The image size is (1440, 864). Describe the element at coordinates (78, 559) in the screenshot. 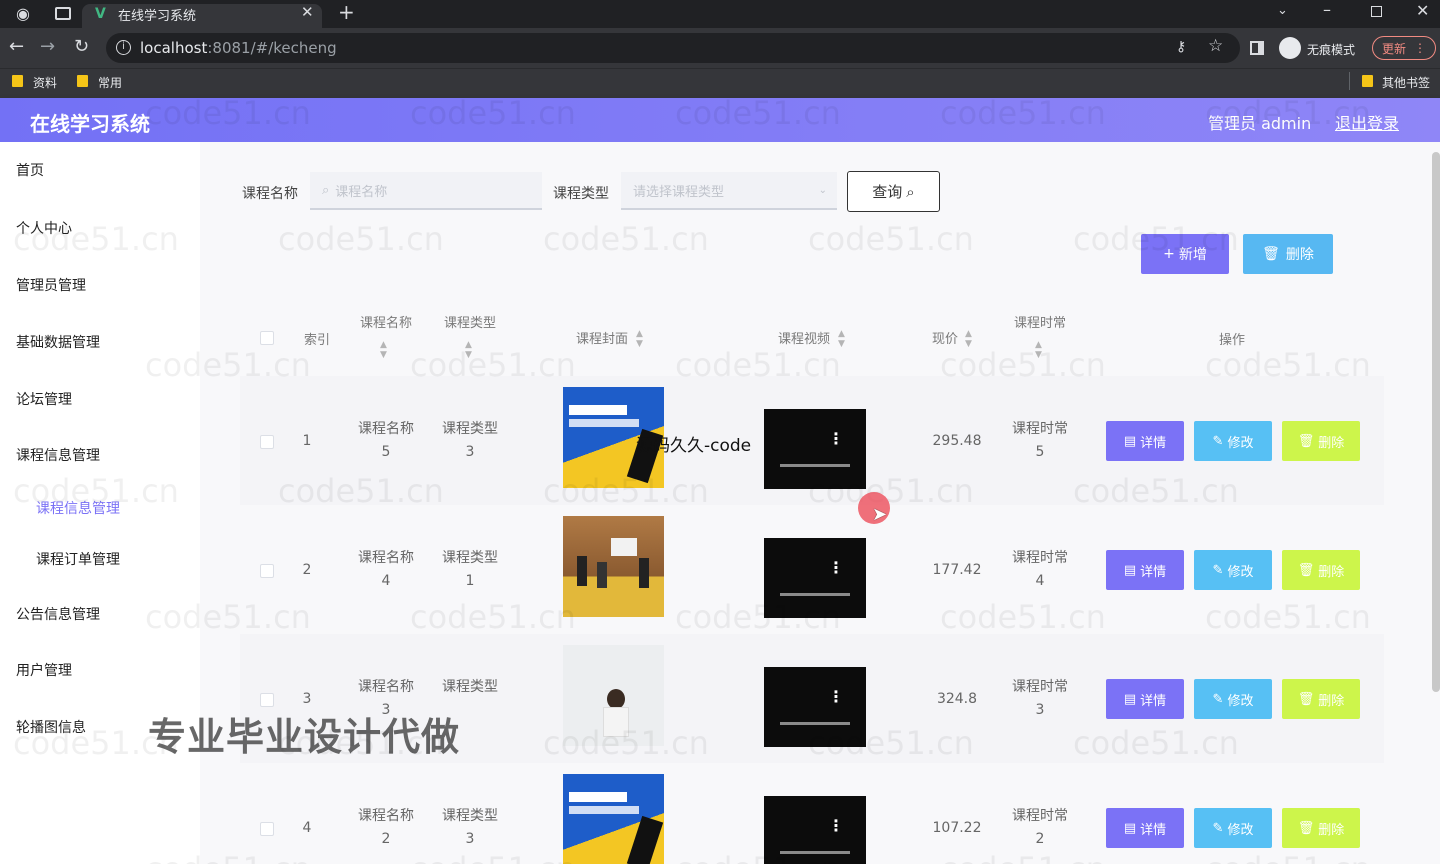

I see `sidebar-subitem-course-orders: 课程订单管理` at that location.